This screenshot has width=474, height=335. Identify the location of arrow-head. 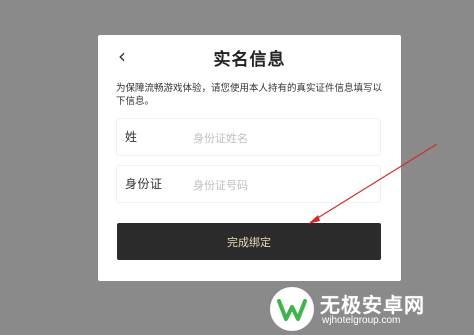
(314, 219).